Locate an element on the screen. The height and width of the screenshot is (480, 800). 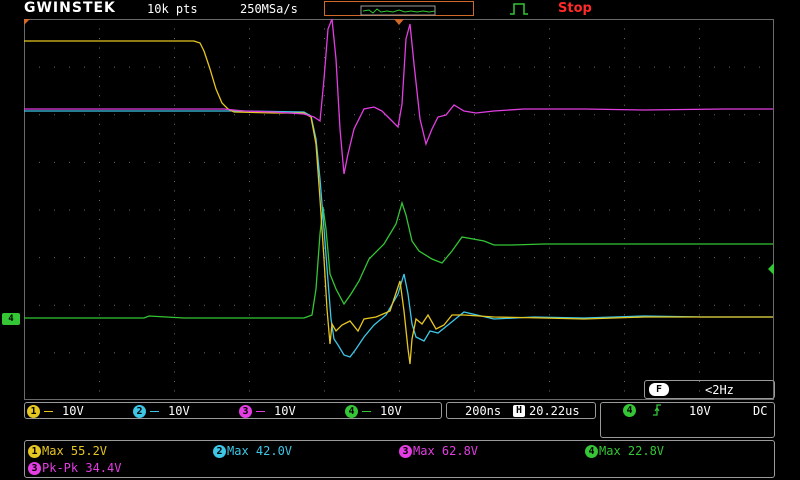
measurement-ch3-pkpk: 3 Pk-Pk 34.4V is located at coordinates (74, 468).